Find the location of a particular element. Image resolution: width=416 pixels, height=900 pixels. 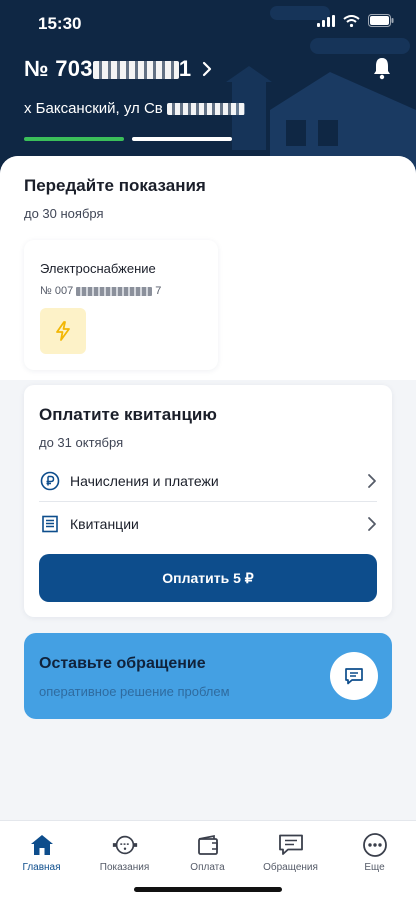

tab-payment: Оплата is located at coordinates (207, 847).